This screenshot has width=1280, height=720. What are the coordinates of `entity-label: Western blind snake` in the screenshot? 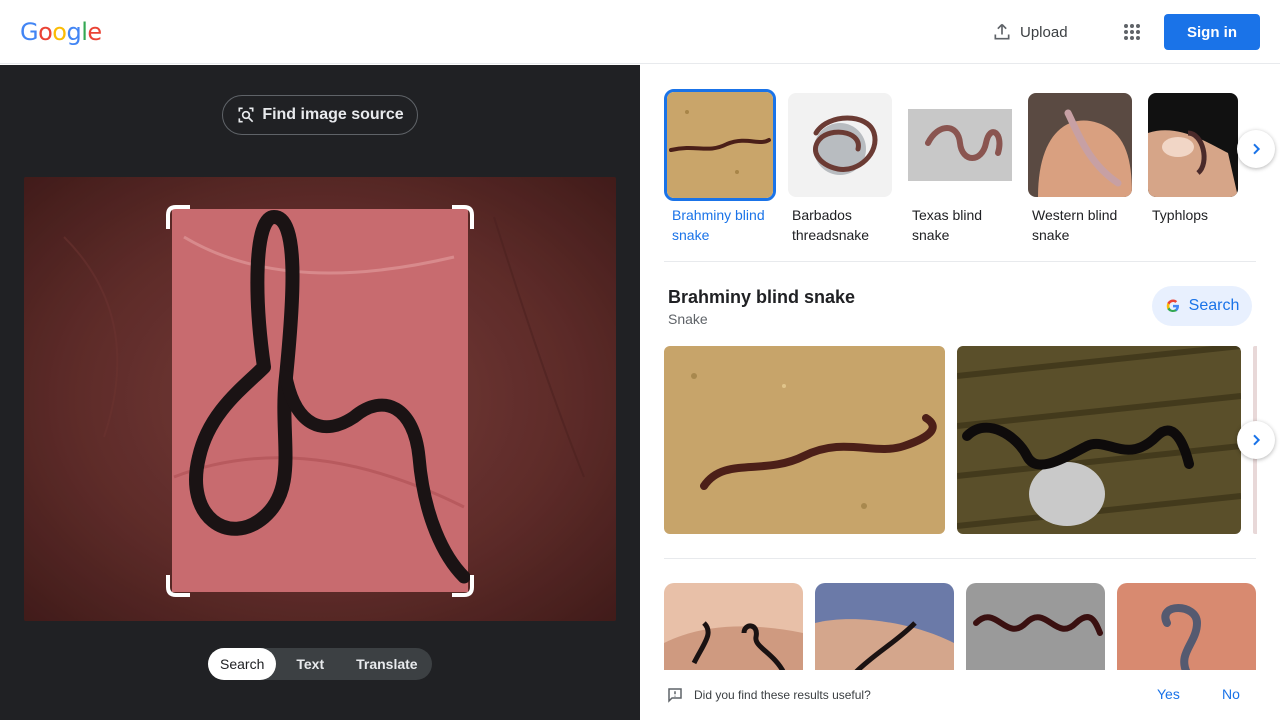 It's located at (1075, 225).